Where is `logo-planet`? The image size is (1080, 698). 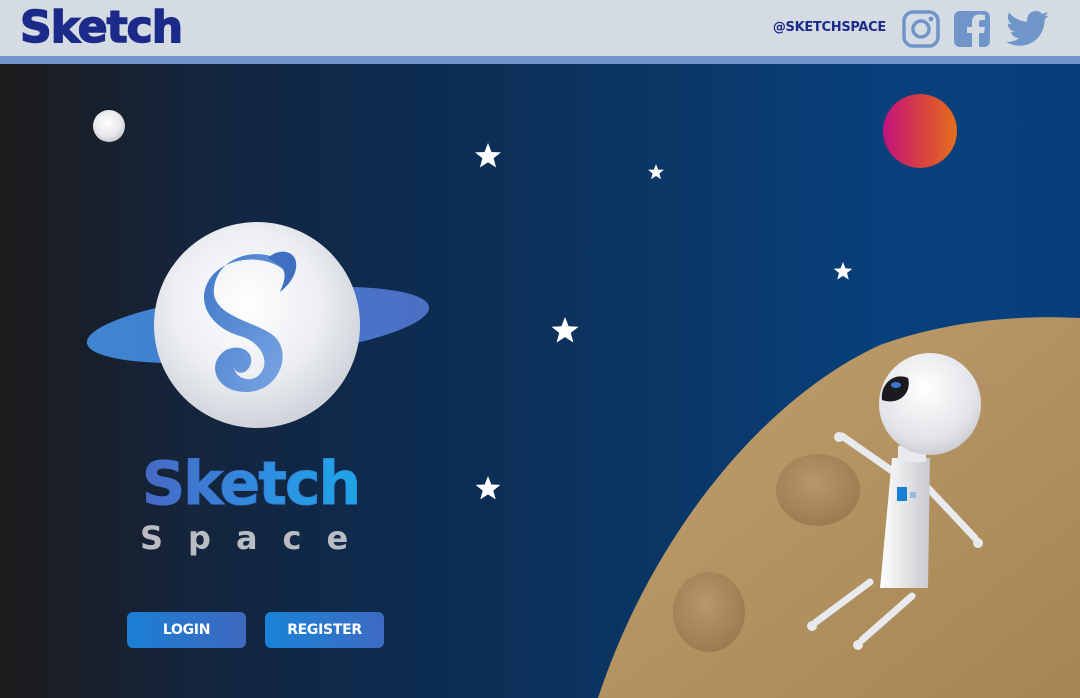 logo-planet is located at coordinates (258, 325).